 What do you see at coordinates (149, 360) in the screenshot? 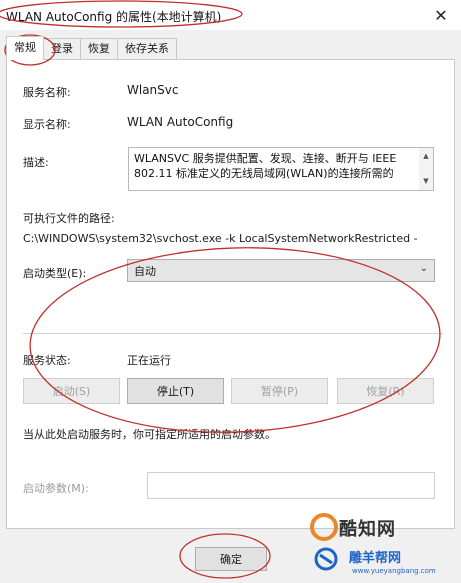
I see `service-status-value: 正在运行` at bounding box center [149, 360].